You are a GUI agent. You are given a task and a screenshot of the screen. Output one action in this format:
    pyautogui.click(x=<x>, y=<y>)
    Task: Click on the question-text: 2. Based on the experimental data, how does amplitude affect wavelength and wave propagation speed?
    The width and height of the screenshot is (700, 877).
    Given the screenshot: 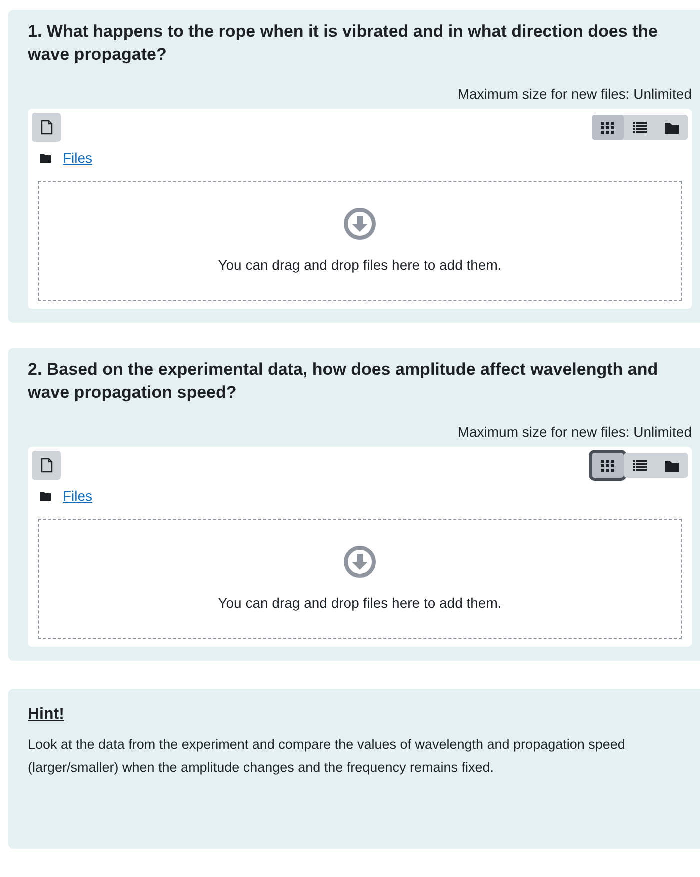 What is the action you would take?
    pyautogui.click(x=344, y=381)
    